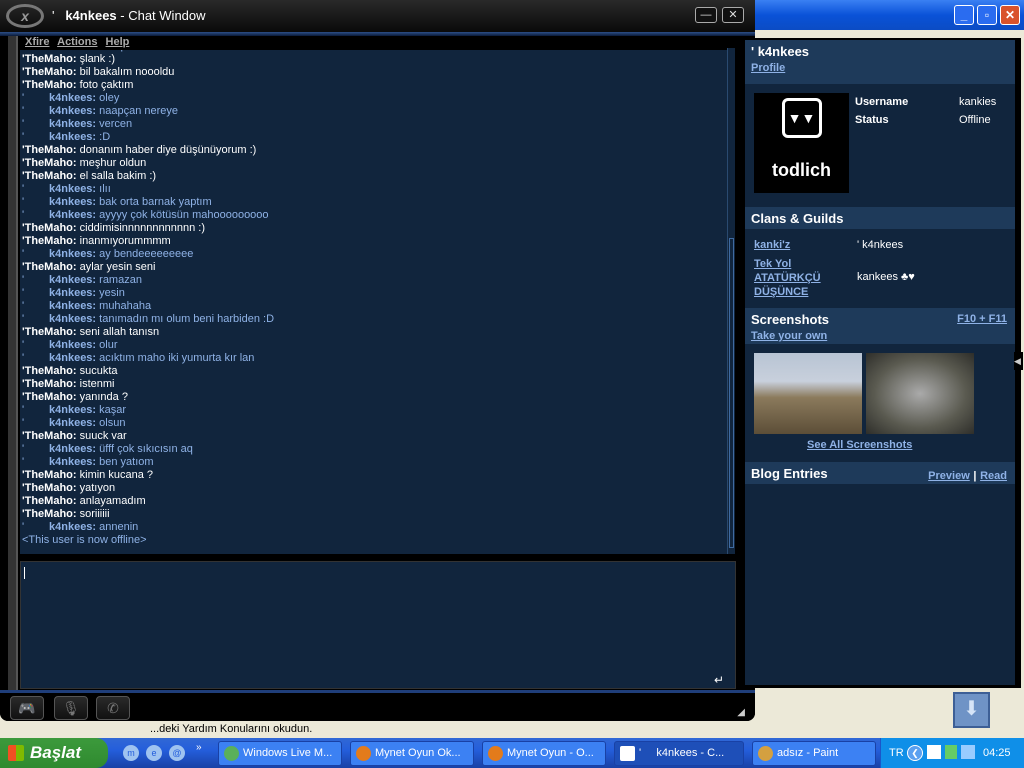 The width and height of the screenshot is (1024, 768). Describe the element at coordinates (374, 488) in the screenshot. I see `chat-message: 'TheMaho: yatıyon` at that location.